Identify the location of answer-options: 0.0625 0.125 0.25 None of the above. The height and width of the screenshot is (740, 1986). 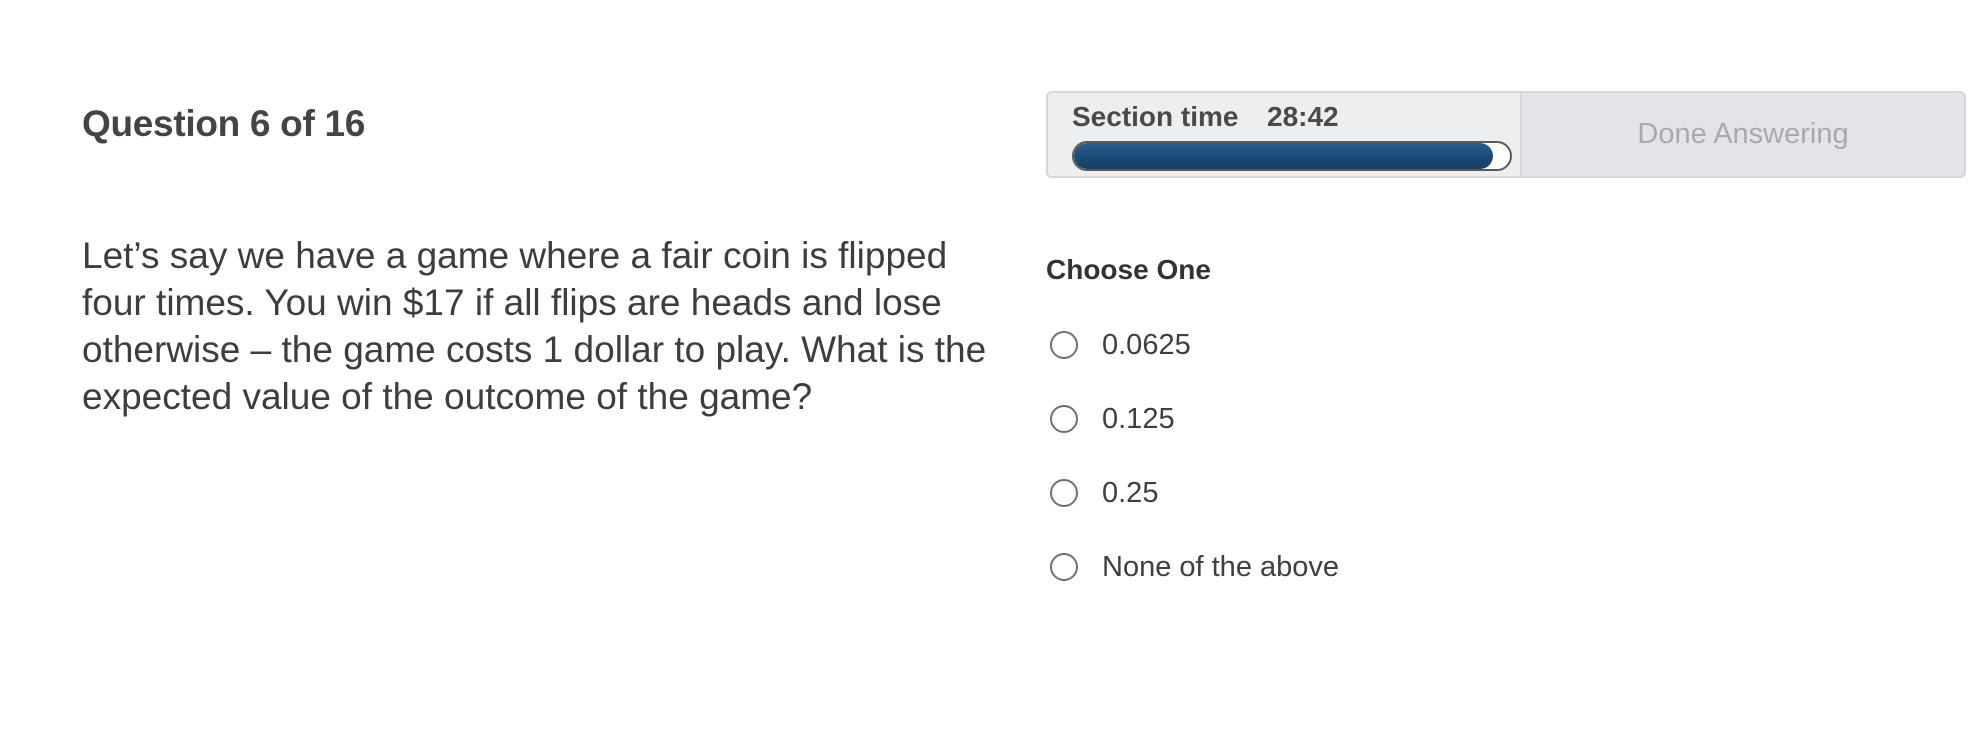
(1194, 474).